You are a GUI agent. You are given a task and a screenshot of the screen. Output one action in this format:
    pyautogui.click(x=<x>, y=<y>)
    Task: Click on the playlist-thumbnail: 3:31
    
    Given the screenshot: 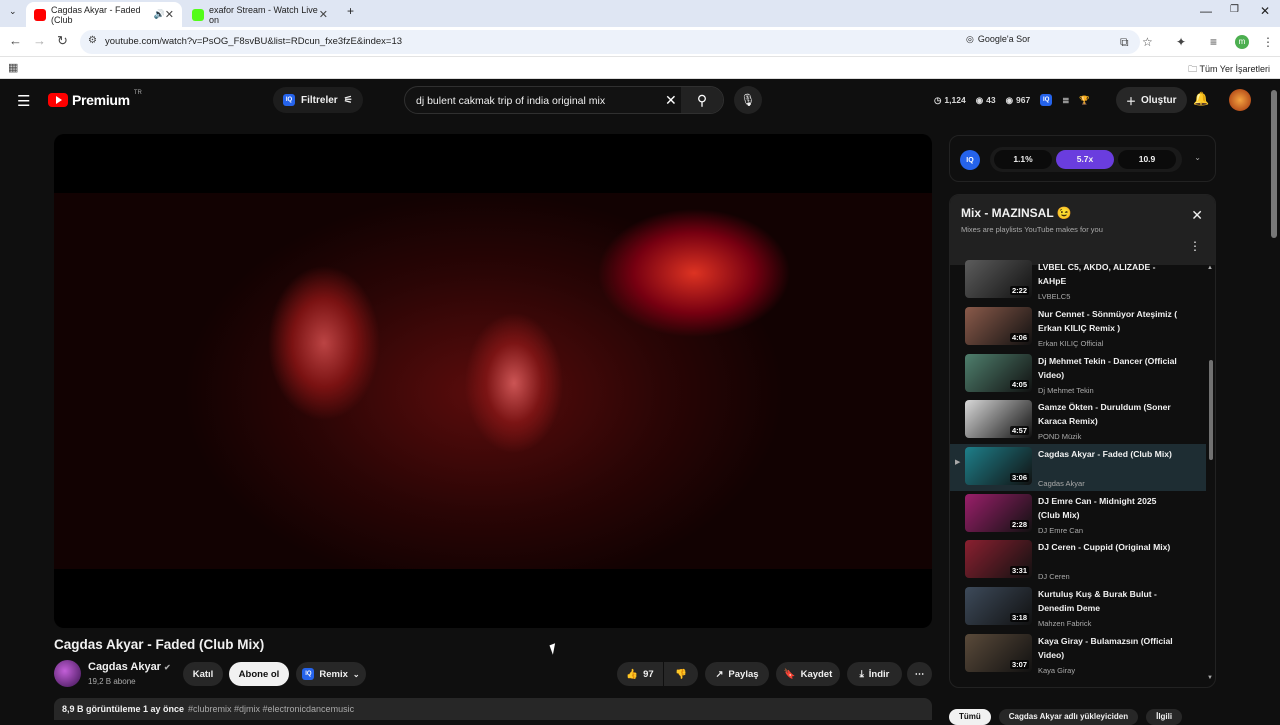 What is the action you would take?
    pyautogui.click(x=998, y=559)
    